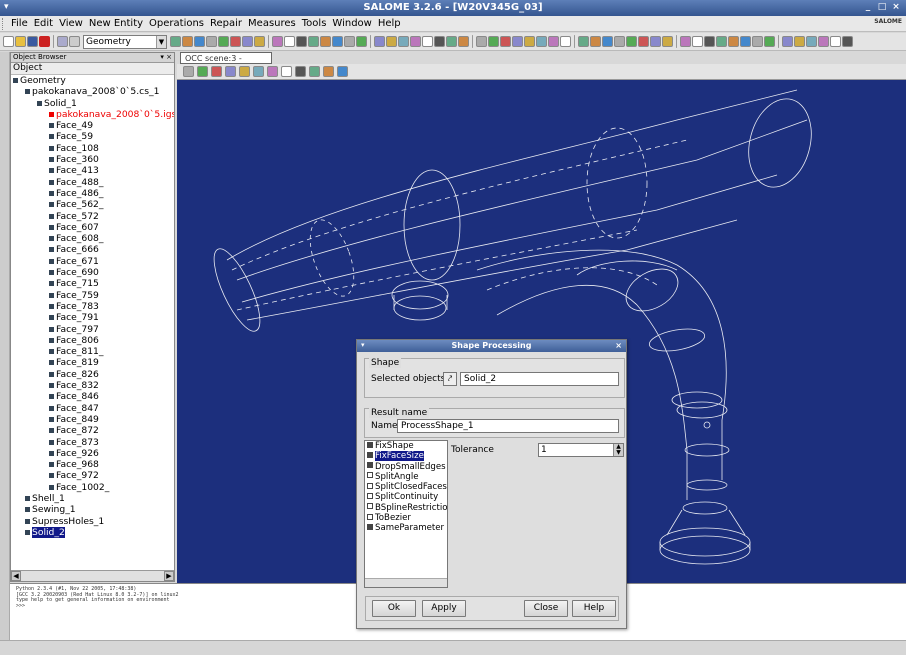 Image resolution: width=906 pixels, height=655 pixels. I want to click on tree-item: Face_715, so click(92, 283).